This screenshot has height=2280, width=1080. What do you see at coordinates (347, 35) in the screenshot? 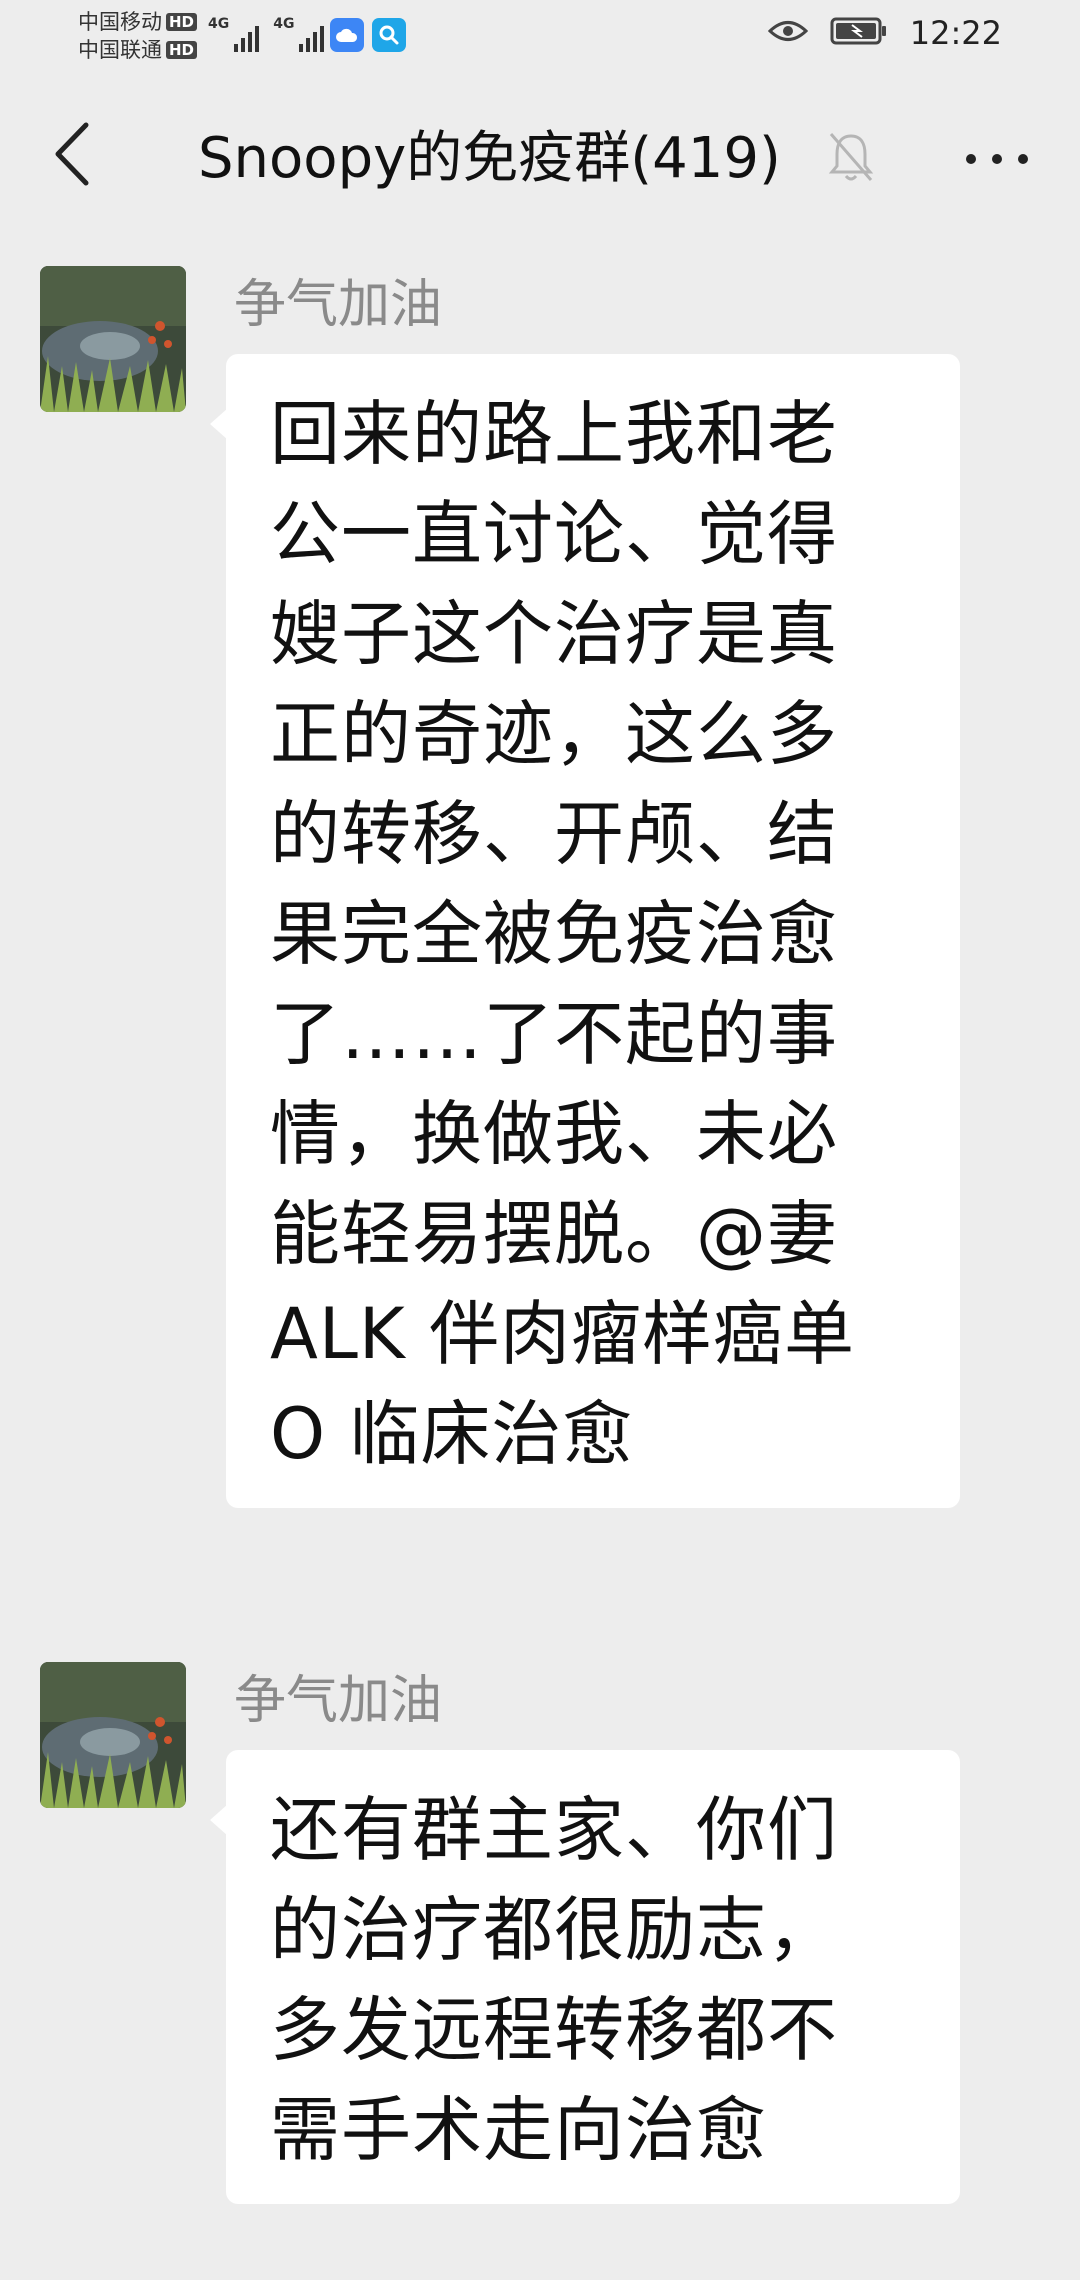
I see `cloud-app-icon` at bounding box center [347, 35].